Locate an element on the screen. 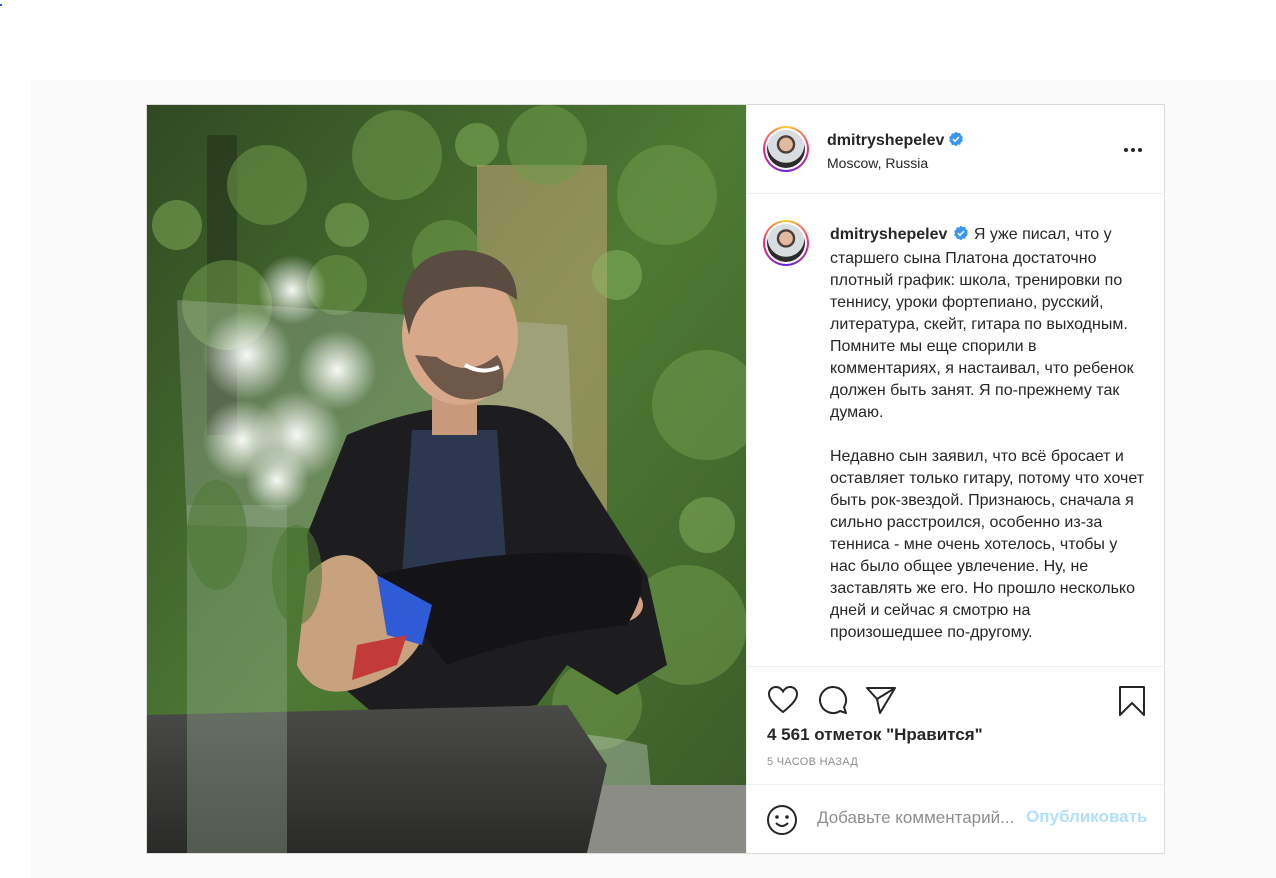  bookmark-icon is located at coordinates (1132, 703).